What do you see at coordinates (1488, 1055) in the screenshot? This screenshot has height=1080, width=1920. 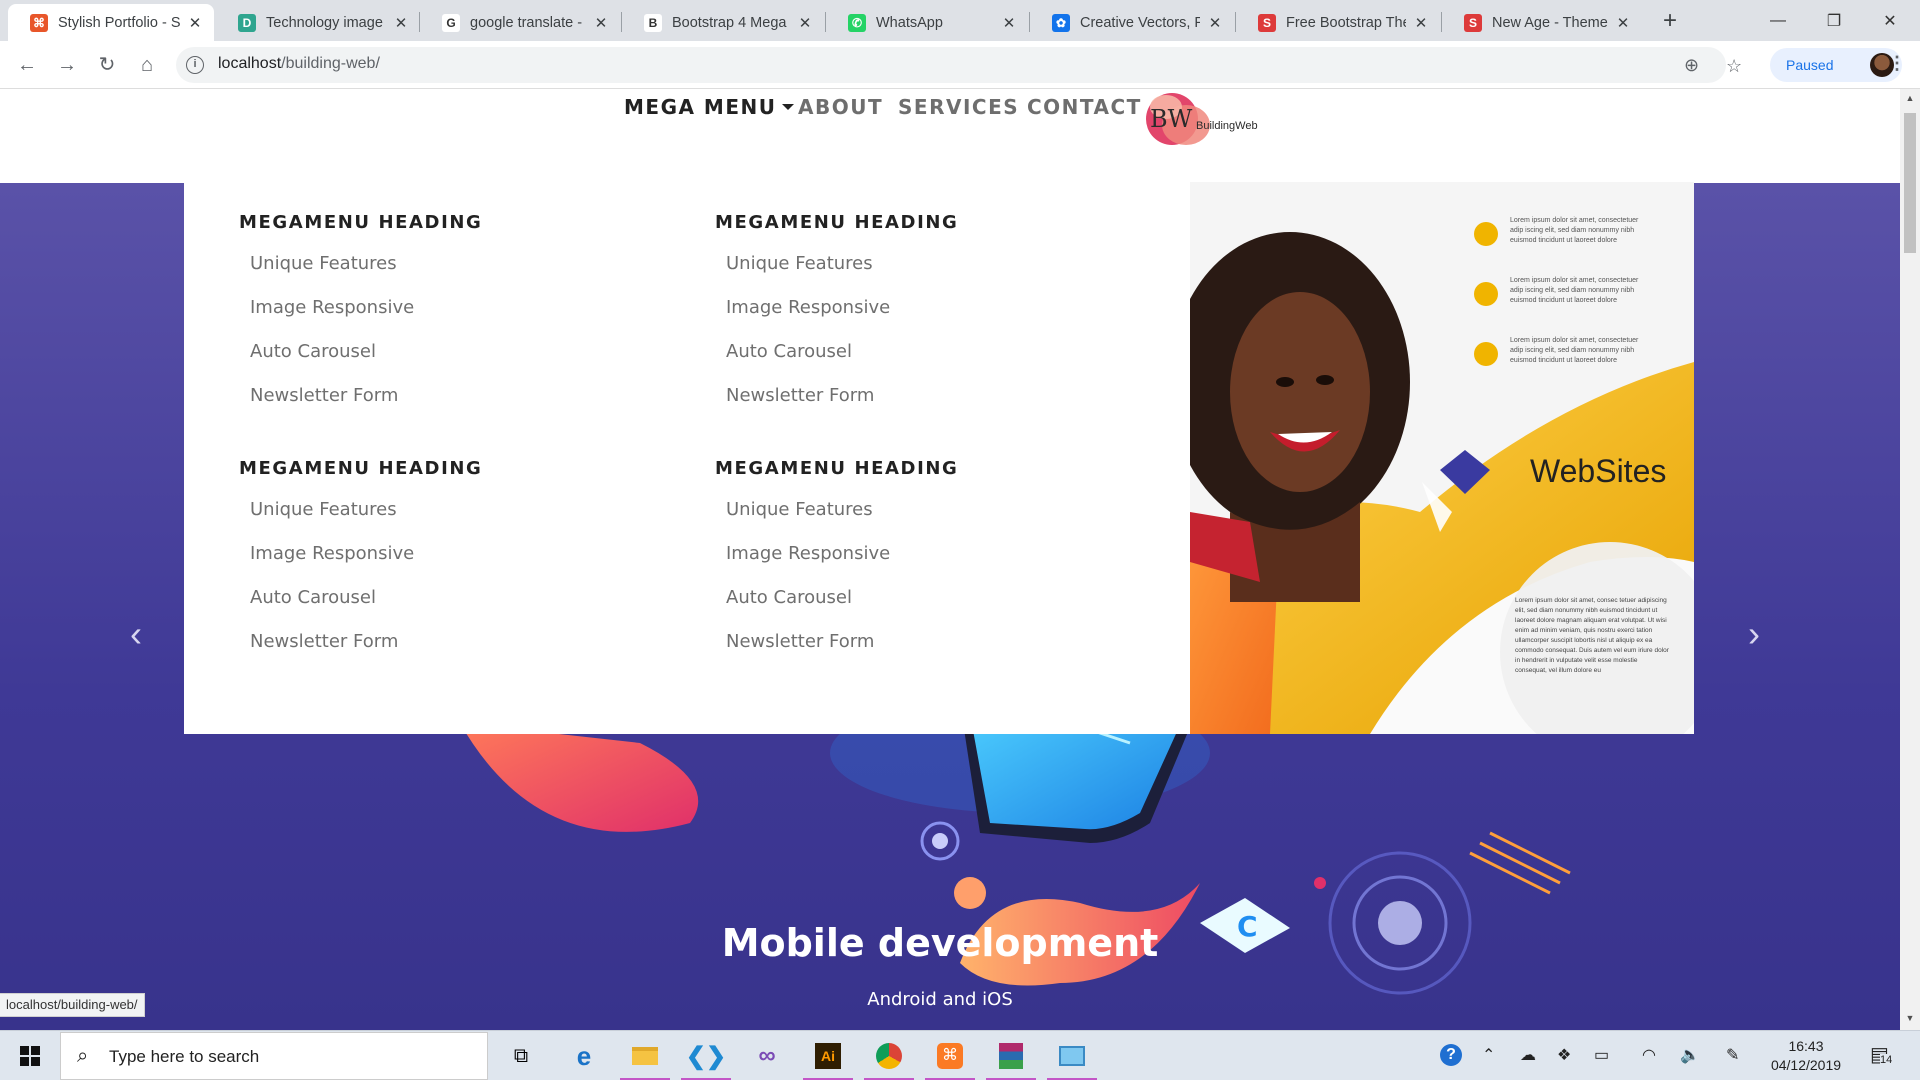 I see `chevron-up-icon: ⌃` at bounding box center [1488, 1055].